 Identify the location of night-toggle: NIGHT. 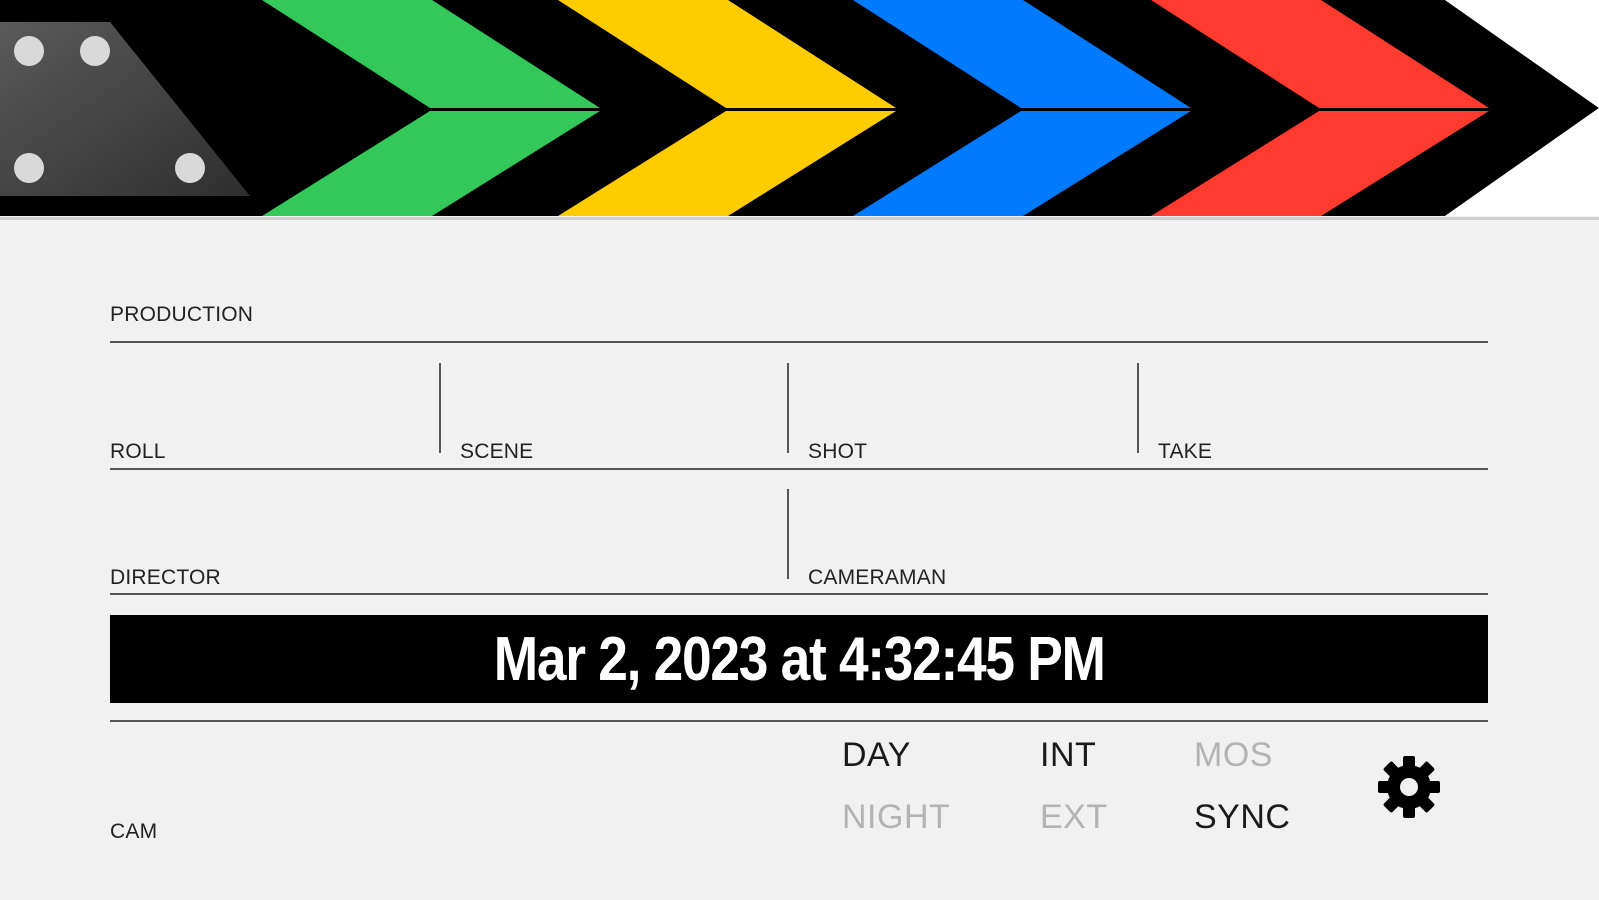
(896, 817).